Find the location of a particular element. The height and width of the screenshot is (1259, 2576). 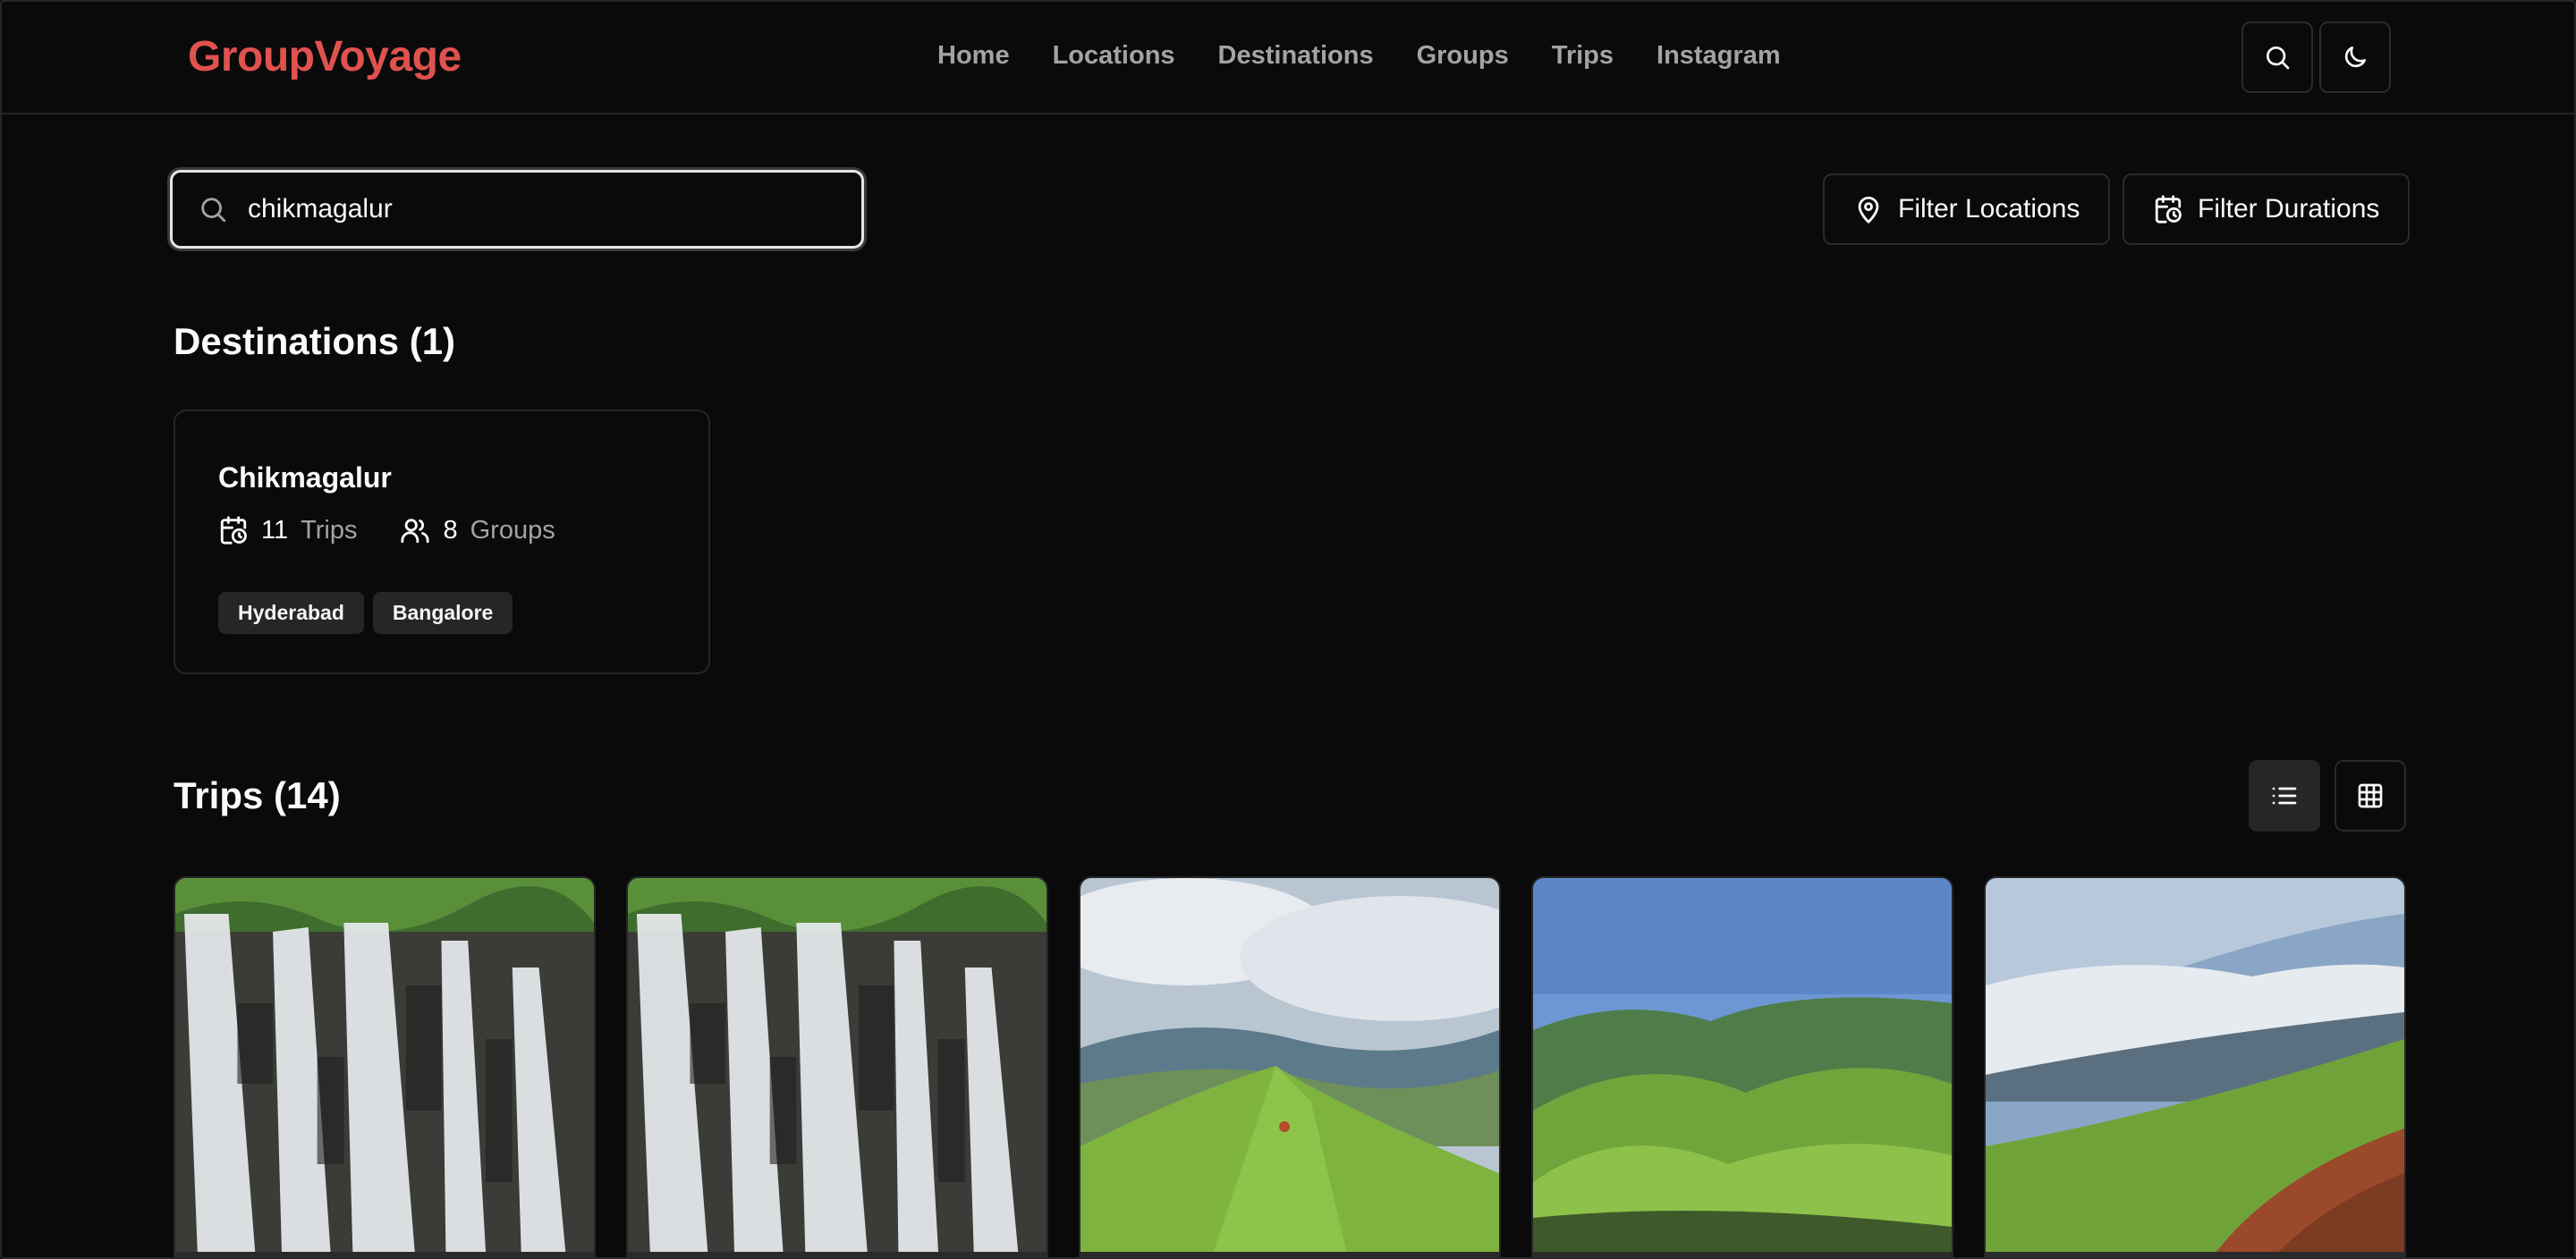

brand-logo: GroupVoyage is located at coordinates (325, 57).